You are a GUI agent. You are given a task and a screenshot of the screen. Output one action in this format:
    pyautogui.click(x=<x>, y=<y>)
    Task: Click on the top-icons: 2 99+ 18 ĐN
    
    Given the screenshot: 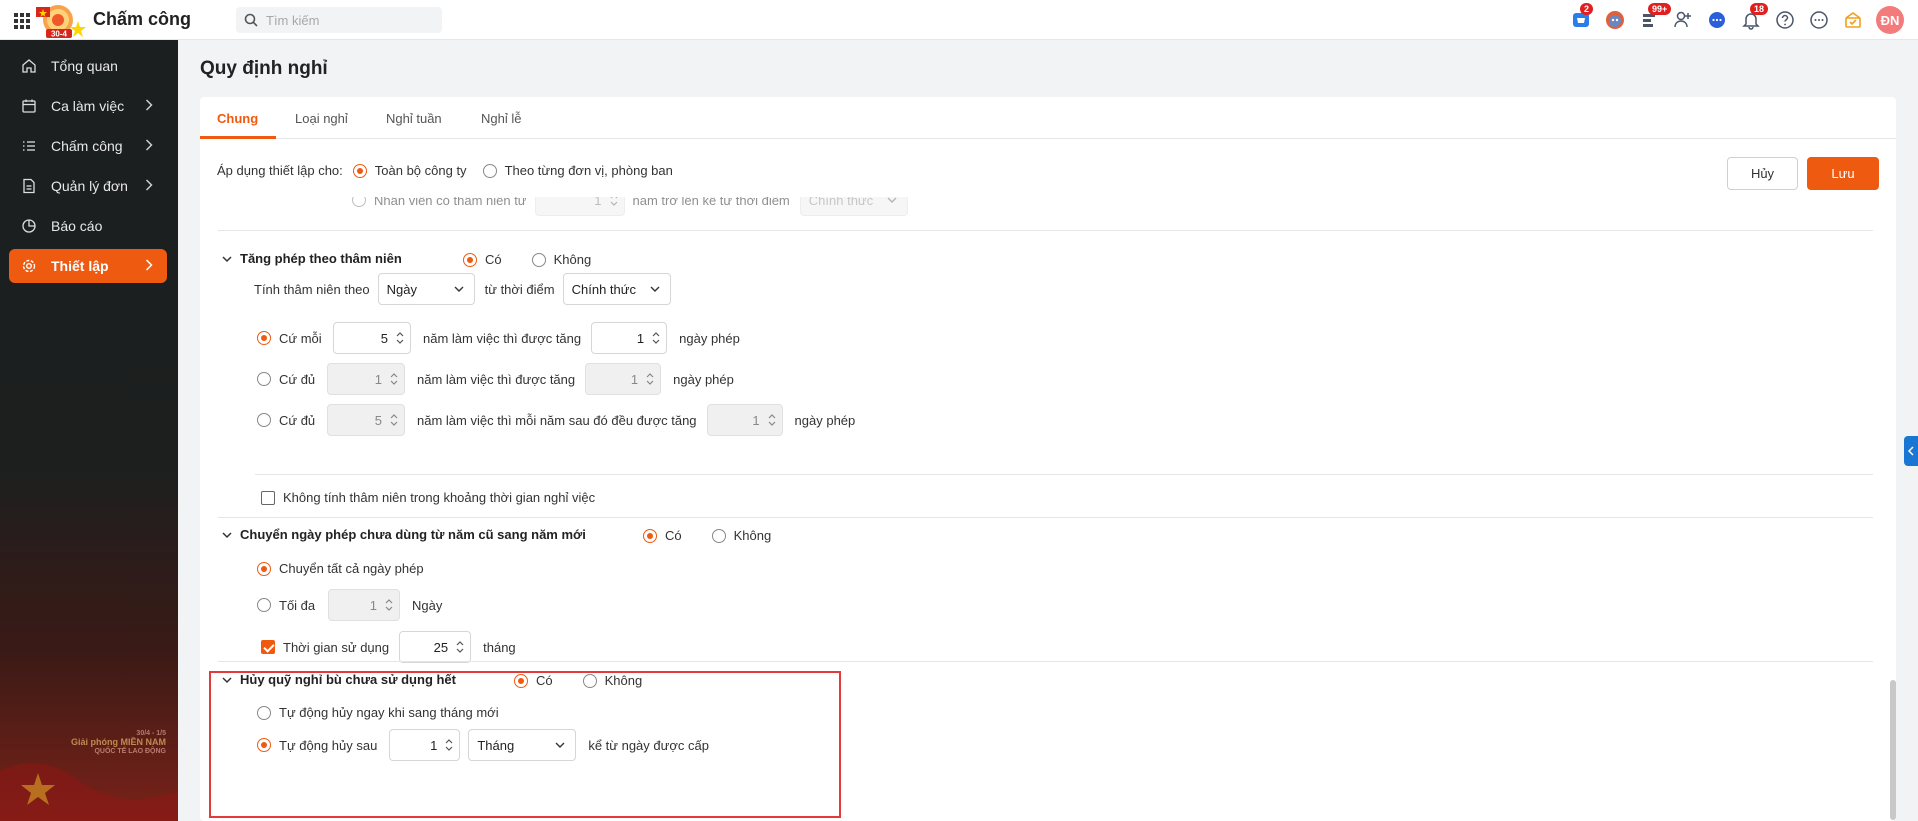 What is the action you would take?
    pyautogui.click(x=1734, y=18)
    